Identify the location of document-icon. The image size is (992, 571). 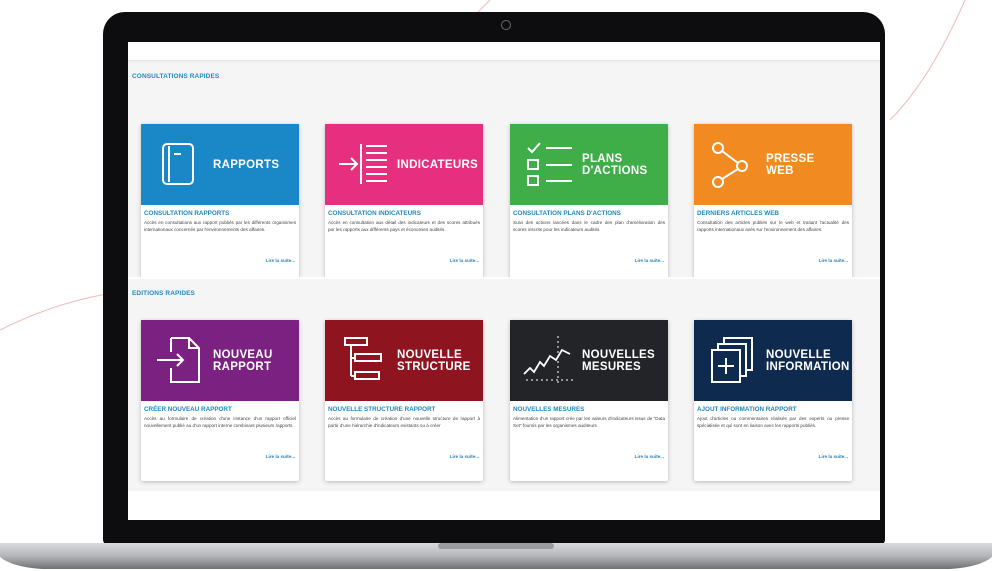
(178, 164).